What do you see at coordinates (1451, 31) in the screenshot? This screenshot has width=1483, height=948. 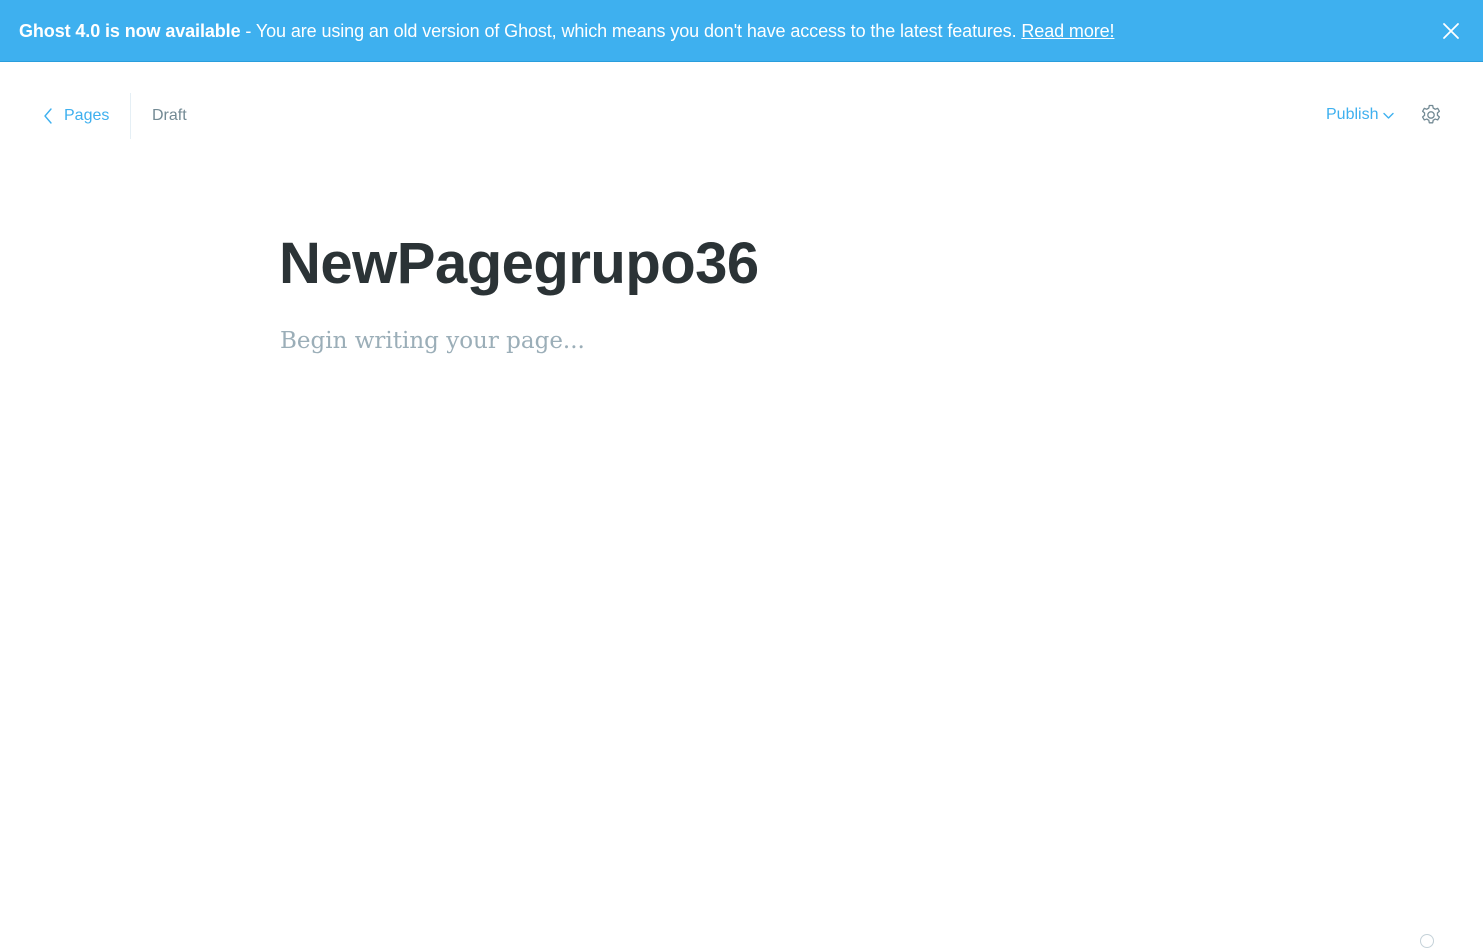 I see `close-icon` at bounding box center [1451, 31].